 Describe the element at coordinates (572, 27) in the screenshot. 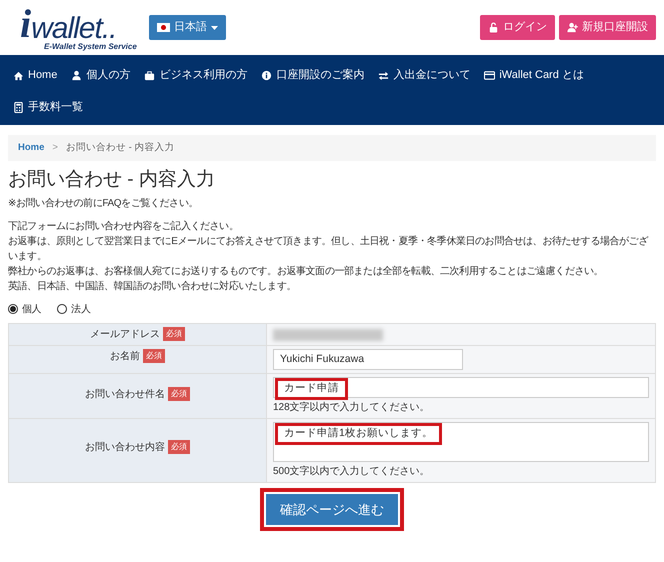

I see `user-plus-icon` at that location.